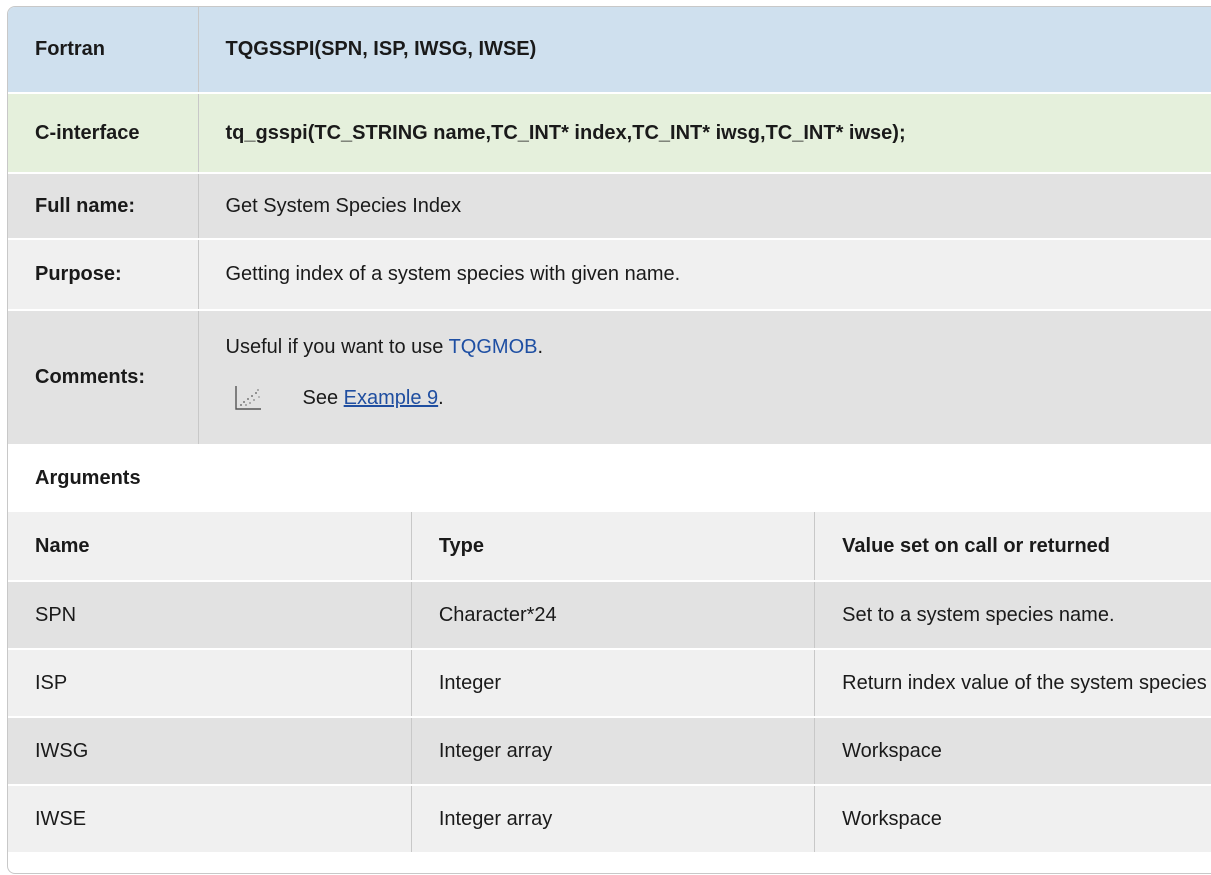 This screenshot has width=1211, height=875. I want to click on arguments-title: Arguments, so click(609, 479).